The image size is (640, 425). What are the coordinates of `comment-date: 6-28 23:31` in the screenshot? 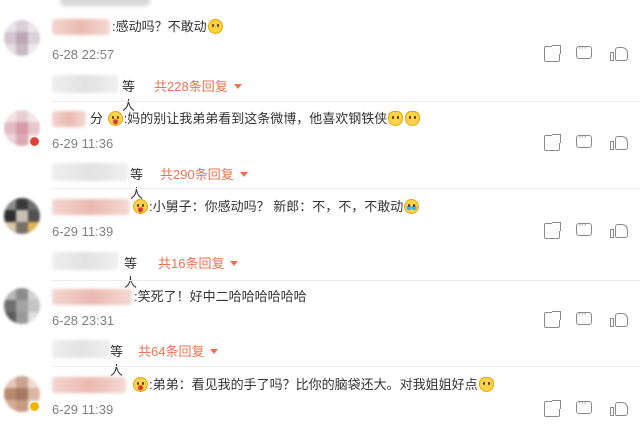 It's located at (83, 320).